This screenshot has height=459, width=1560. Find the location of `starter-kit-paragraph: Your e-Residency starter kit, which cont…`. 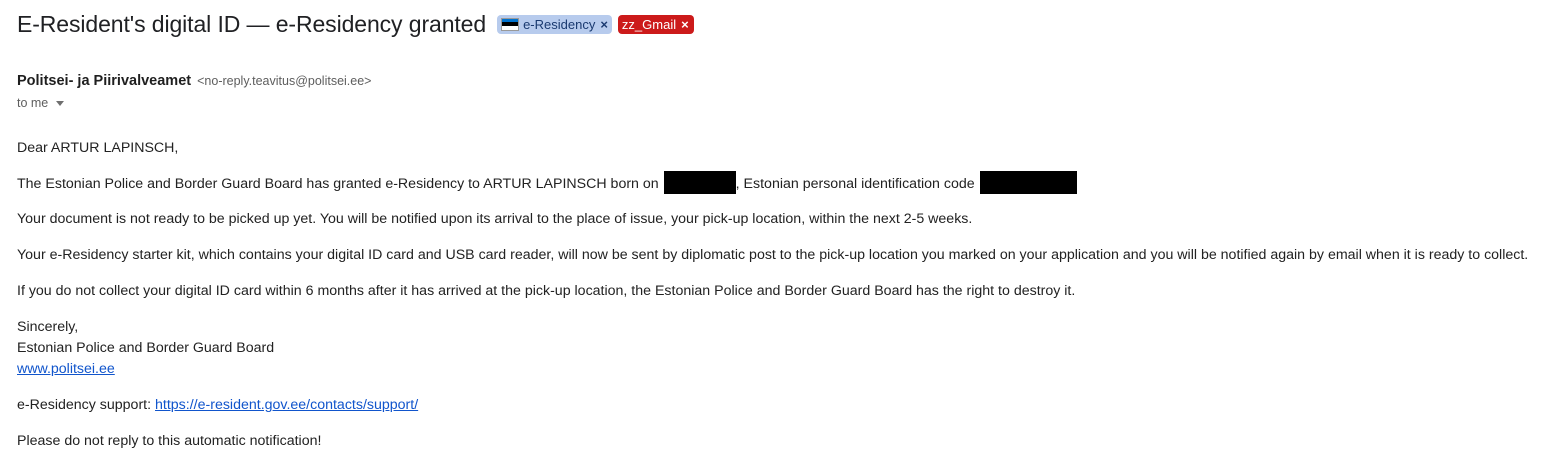

starter-kit-paragraph: Your e-Residency starter kit, which cont… is located at coordinates (773, 255).